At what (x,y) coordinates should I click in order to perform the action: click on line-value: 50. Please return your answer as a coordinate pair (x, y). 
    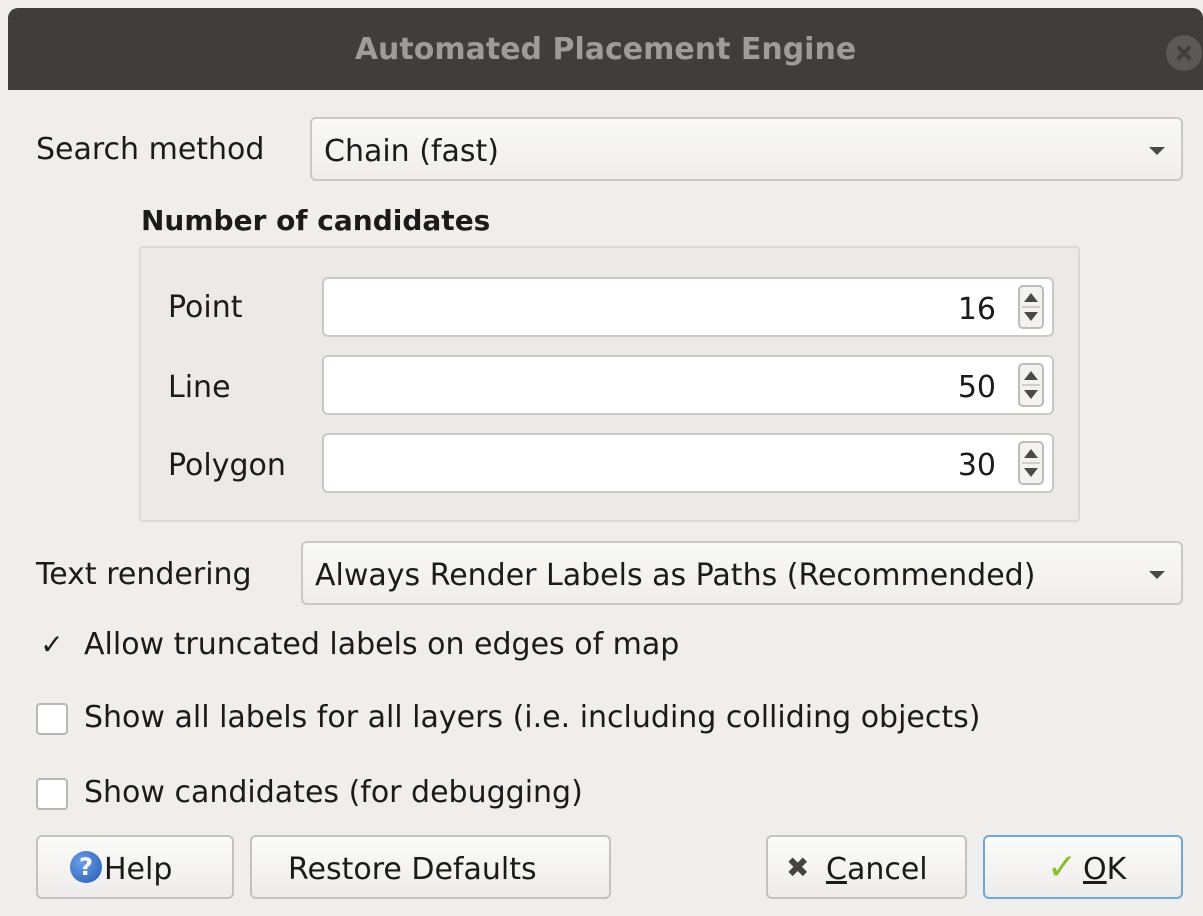
    Looking at the image, I should click on (976, 387).